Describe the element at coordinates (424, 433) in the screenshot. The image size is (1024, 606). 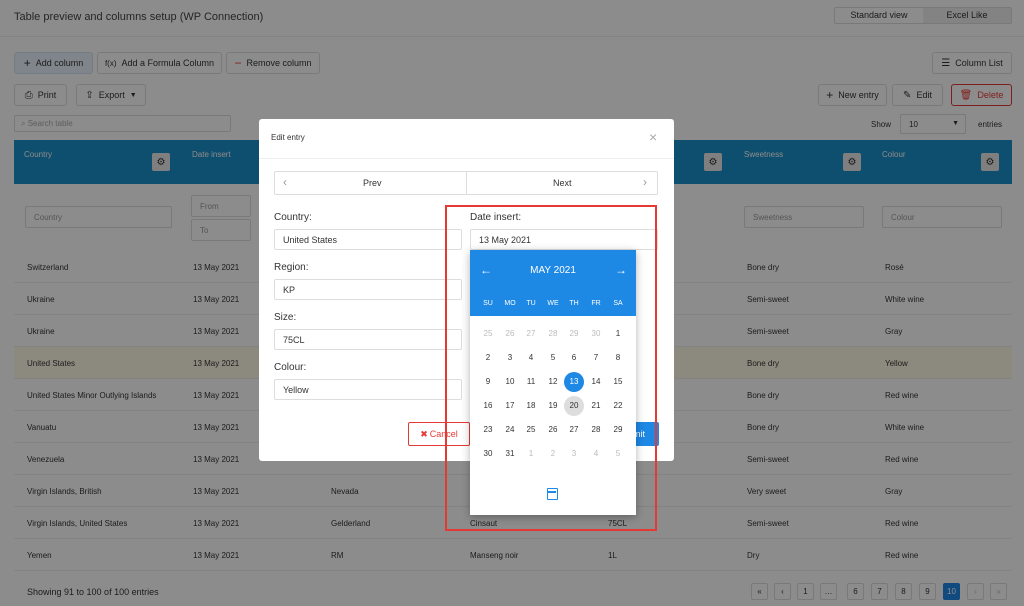
I see `close-x-icon: ✖` at that location.